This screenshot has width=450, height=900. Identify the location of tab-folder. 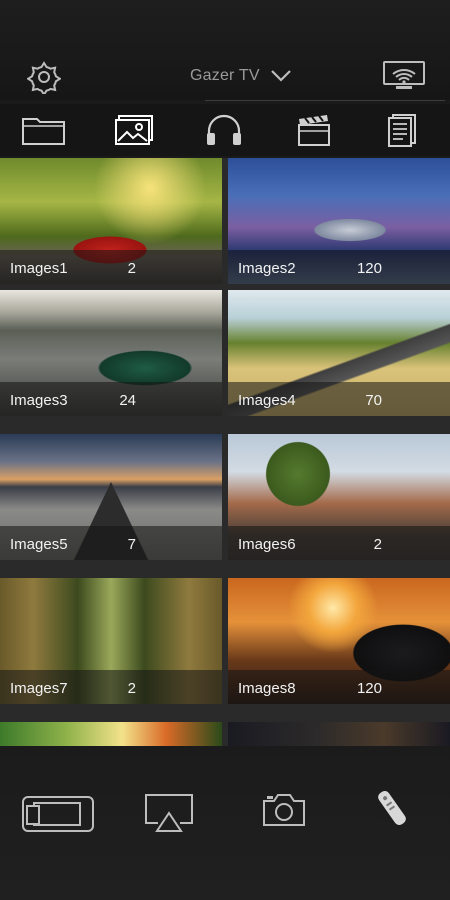
(44, 130).